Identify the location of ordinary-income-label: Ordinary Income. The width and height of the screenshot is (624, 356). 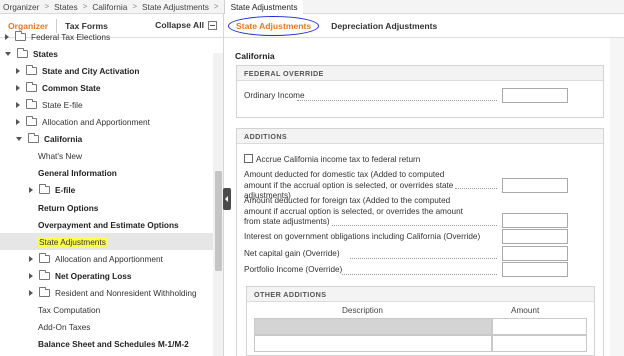
(274, 95).